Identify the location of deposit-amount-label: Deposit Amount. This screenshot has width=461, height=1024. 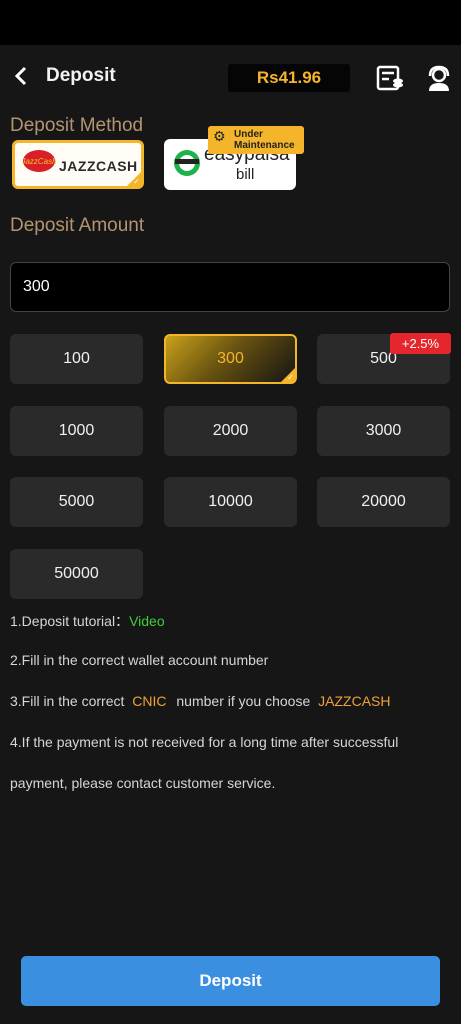
(77, 225).